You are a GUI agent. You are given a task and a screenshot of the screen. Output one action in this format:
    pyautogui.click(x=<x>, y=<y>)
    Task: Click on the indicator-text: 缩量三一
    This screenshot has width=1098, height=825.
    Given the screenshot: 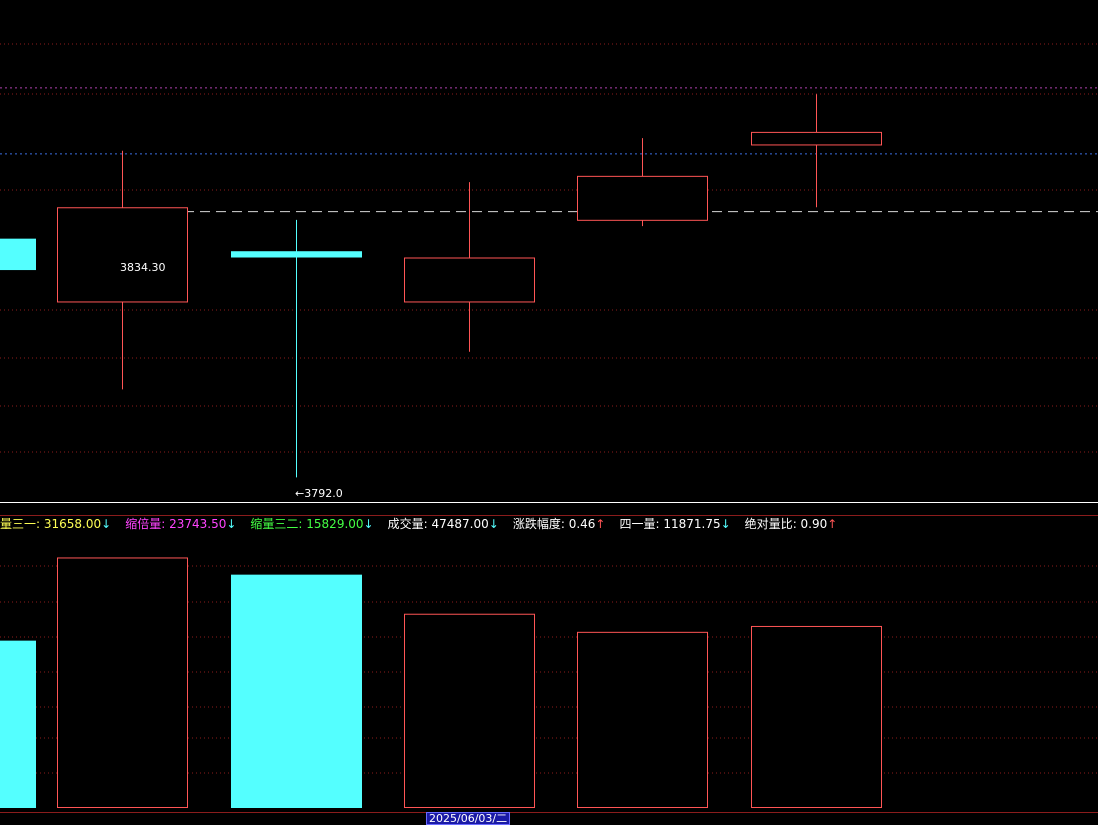 What is the action you would take?
    pyautogui.click(x=18, y=524)
    